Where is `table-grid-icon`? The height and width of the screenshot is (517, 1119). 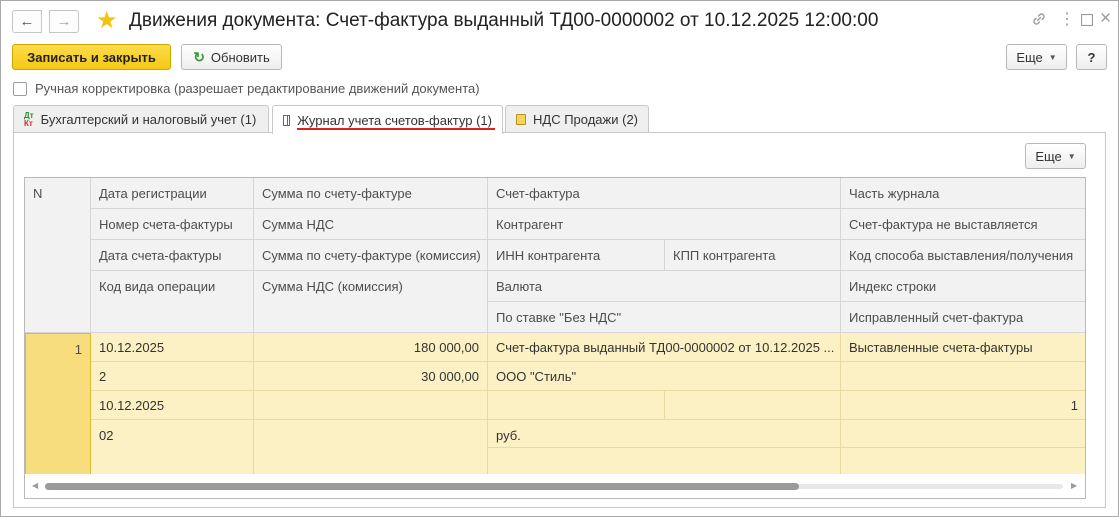 table-grid-icon is located at coordinates (287, 120).